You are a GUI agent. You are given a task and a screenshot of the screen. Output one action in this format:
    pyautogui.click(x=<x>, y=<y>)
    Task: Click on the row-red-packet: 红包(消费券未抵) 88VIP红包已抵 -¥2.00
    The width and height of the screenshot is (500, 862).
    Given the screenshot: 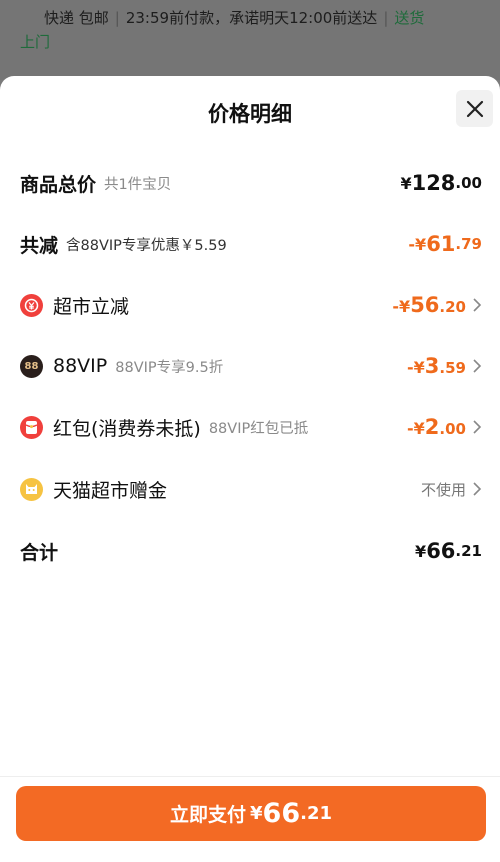 What is the action you would take?
    pyautogui.click(x=251, y=427)
    